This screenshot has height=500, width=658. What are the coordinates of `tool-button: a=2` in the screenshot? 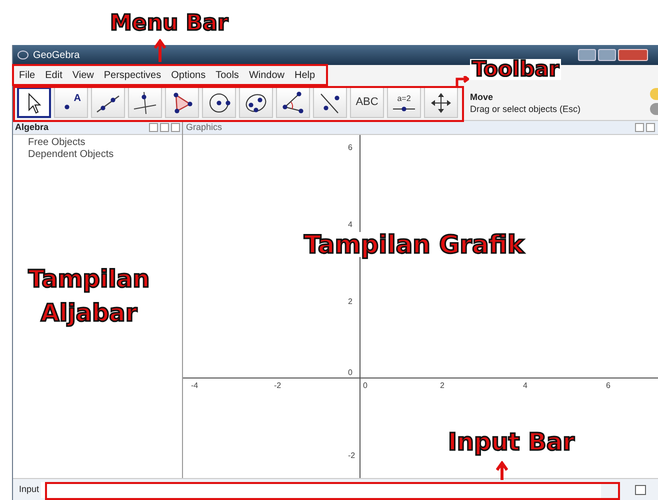 It's located at (404, 102).